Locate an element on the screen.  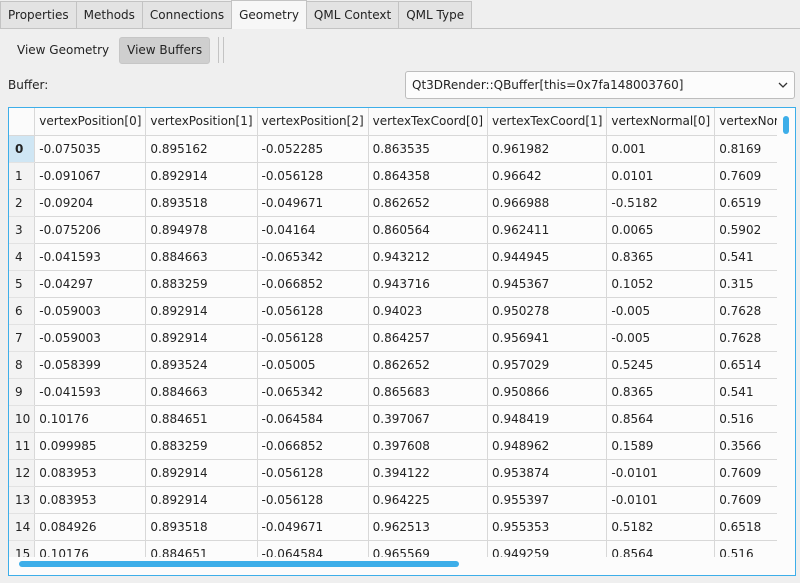
view-geometry-button: View Geometry is located at coordinates (63, 50).